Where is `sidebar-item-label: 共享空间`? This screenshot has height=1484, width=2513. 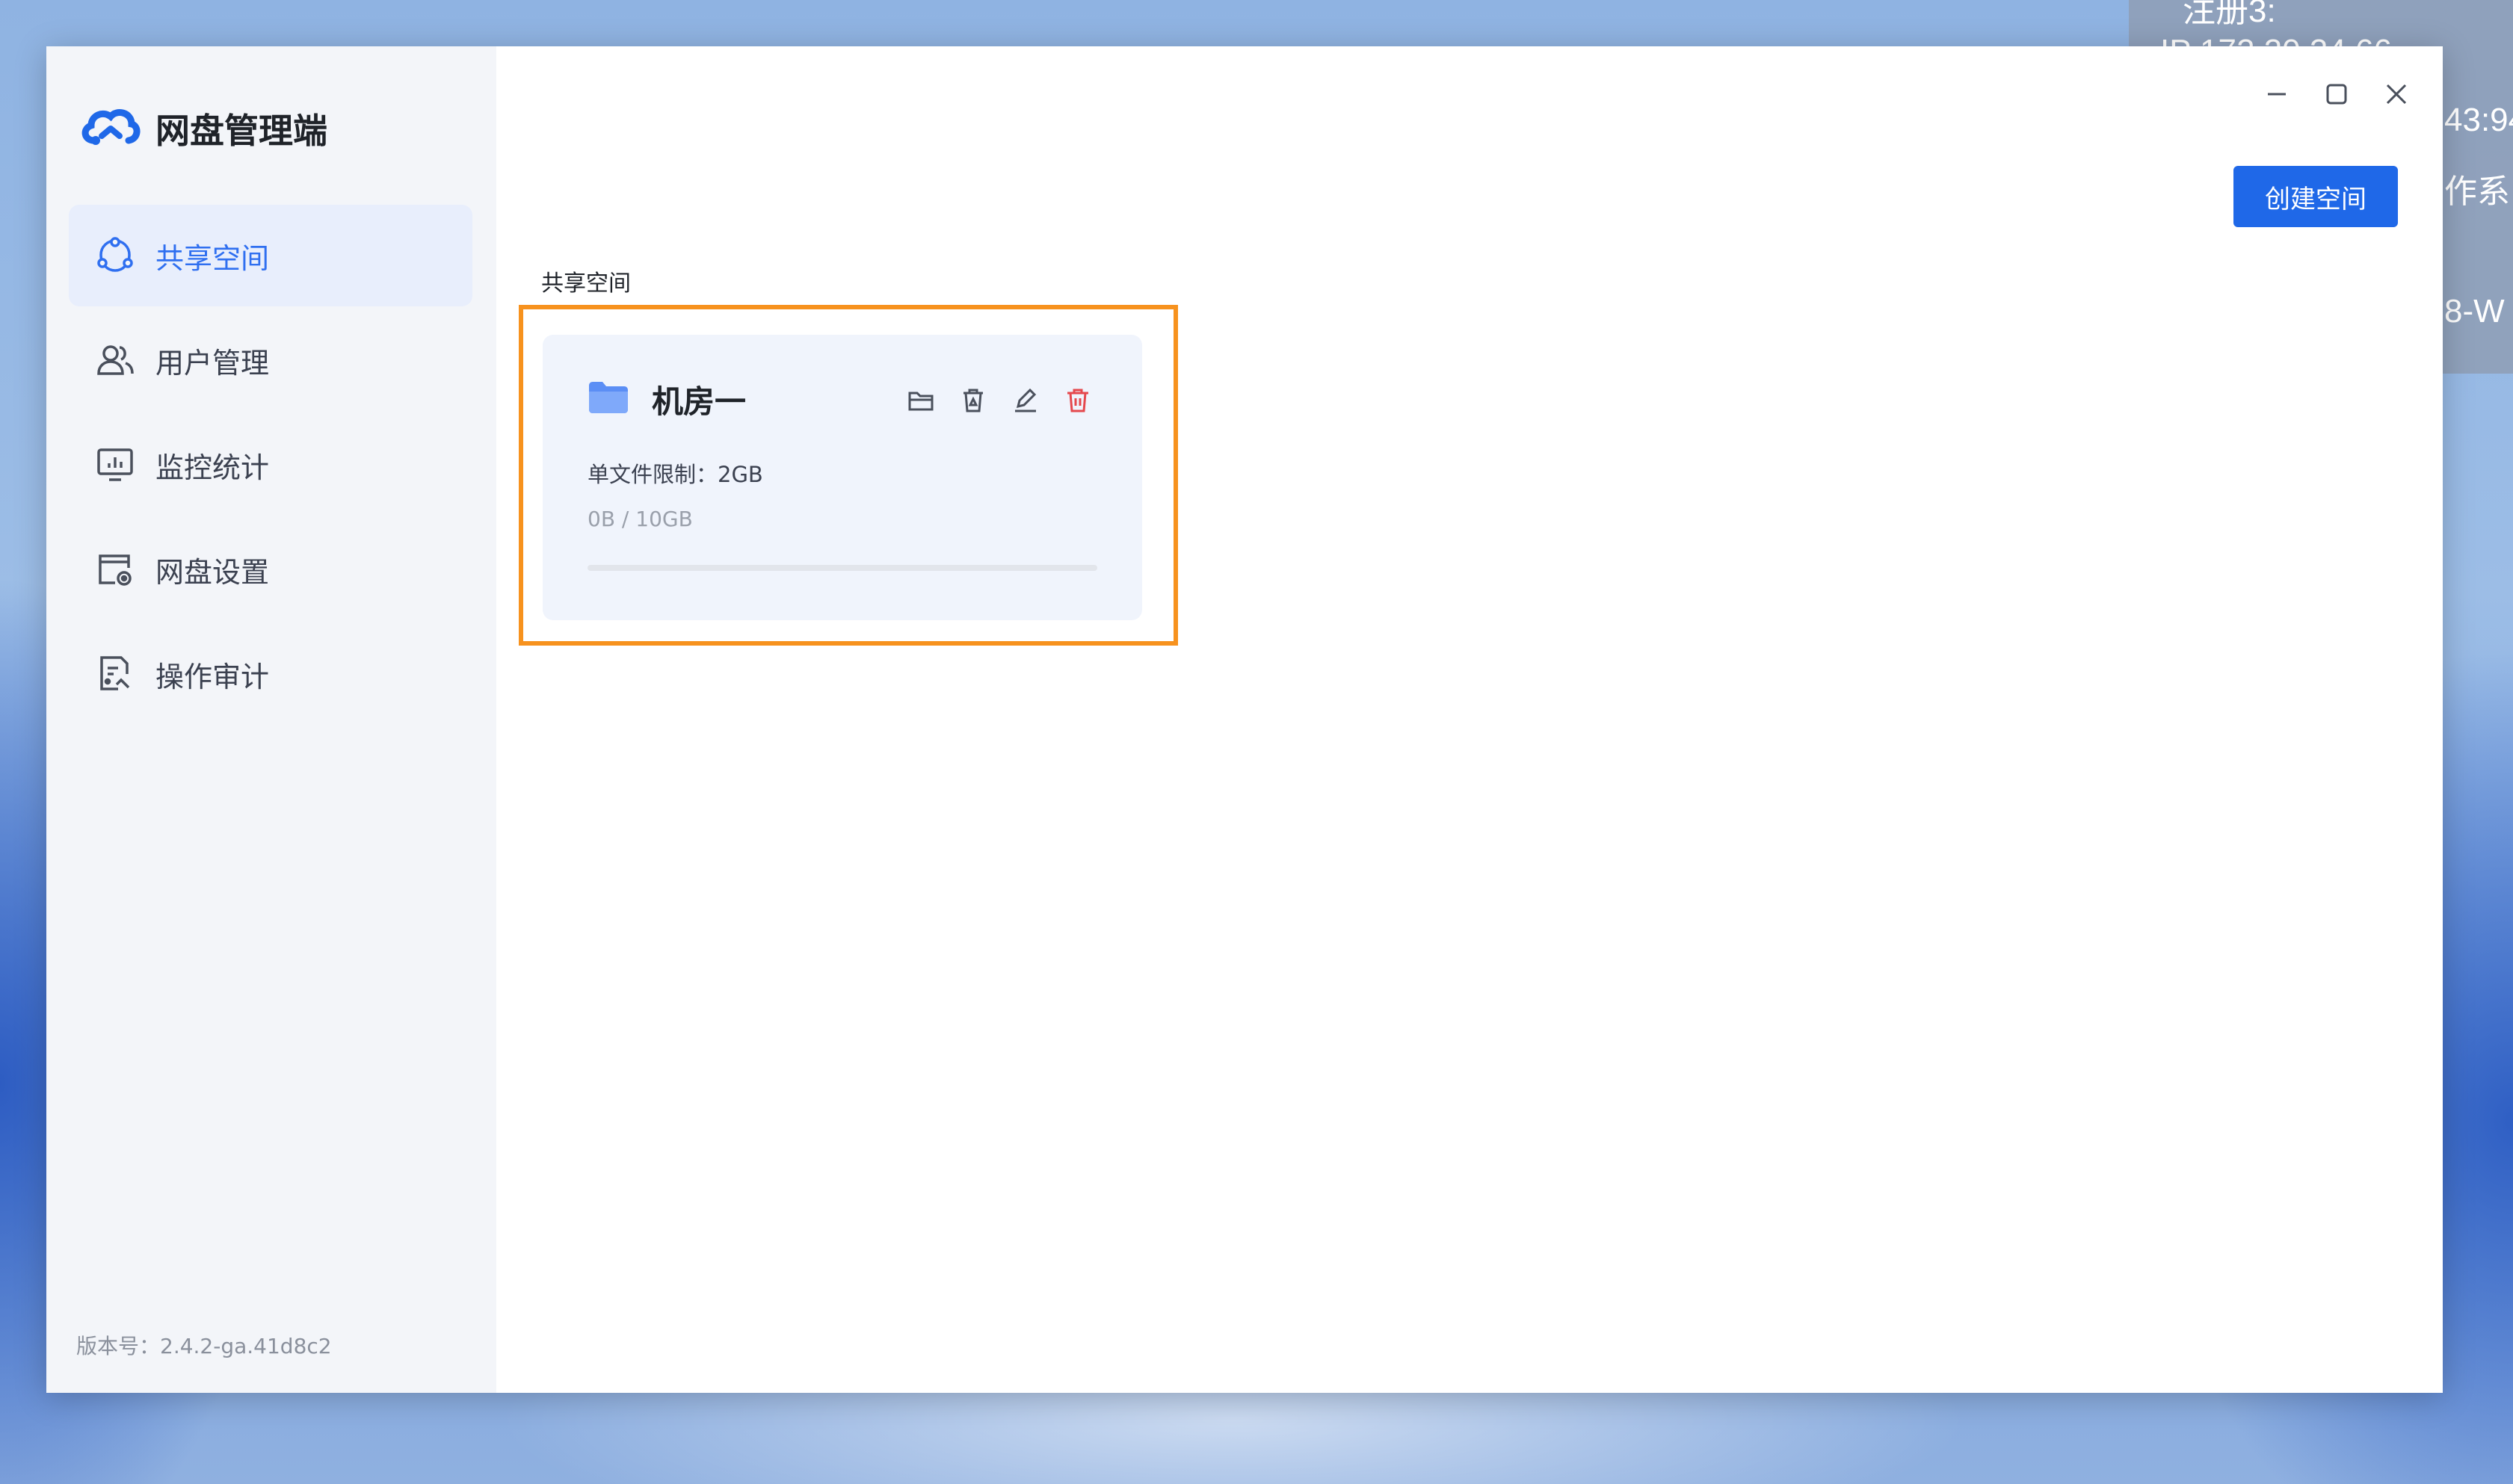
sidebar-item-label: 共享空间 is located at coordinates (212, 258).